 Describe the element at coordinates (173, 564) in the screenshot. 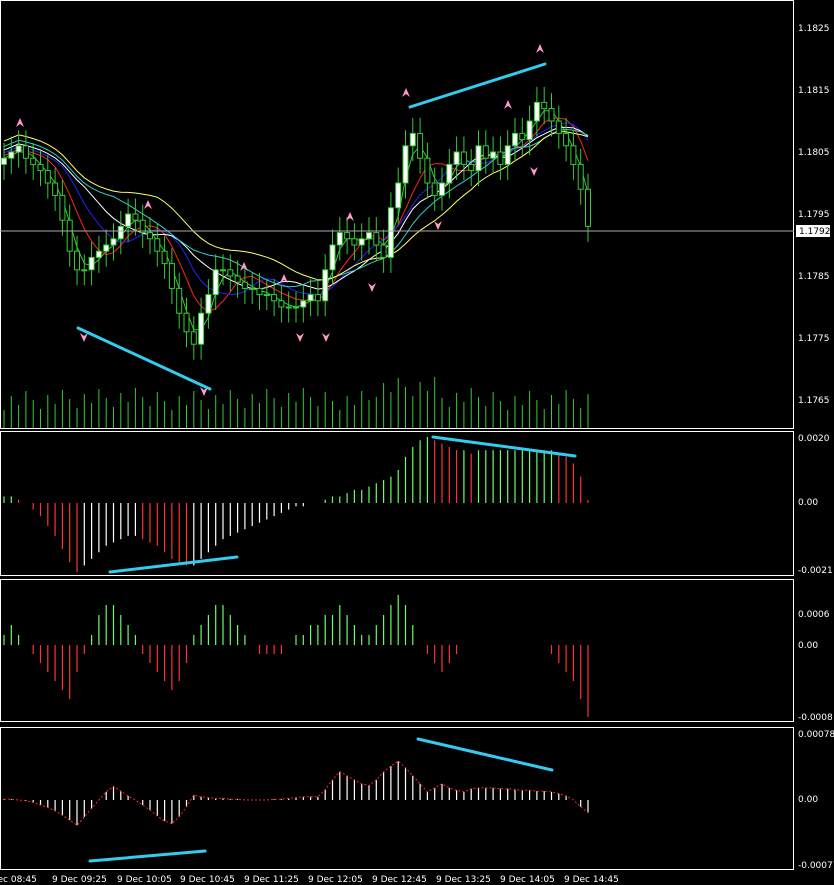

I see `divergence-line-hist1-low` at that location.